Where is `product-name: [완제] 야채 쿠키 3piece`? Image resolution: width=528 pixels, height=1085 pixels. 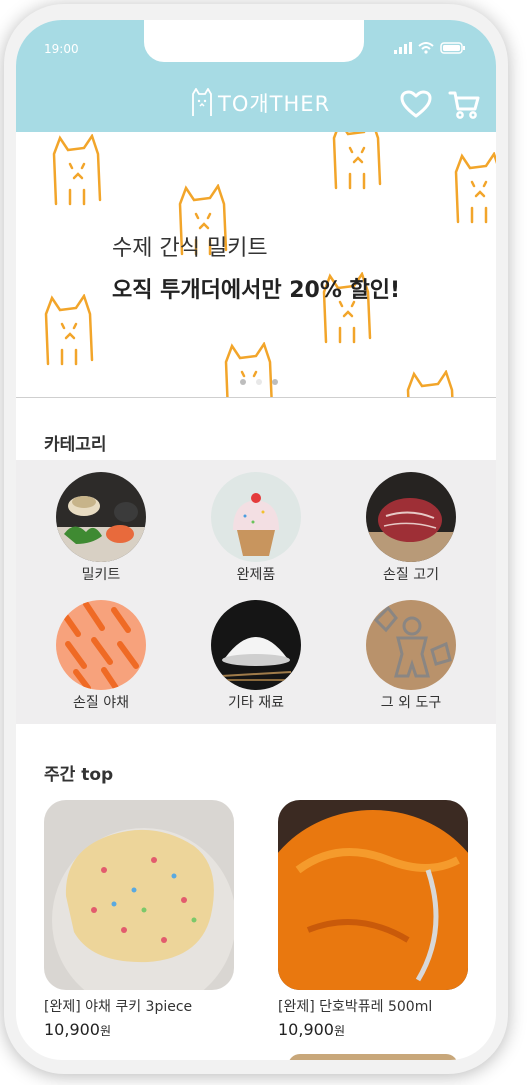 product-name: [완제] 야채 쿠키 3piece is located at coordinates (118, 1007).